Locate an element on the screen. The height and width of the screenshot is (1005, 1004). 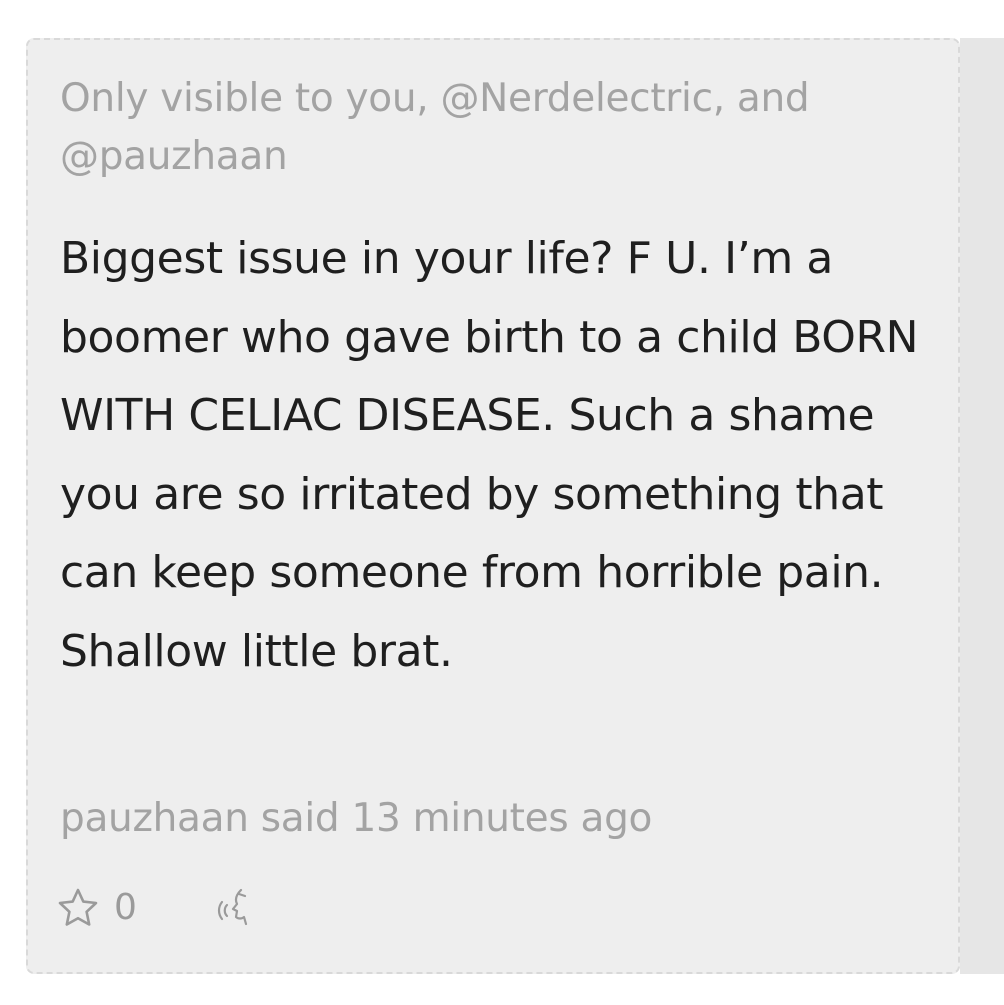
comment-actions: 0 is located at coordinates (155, 908).